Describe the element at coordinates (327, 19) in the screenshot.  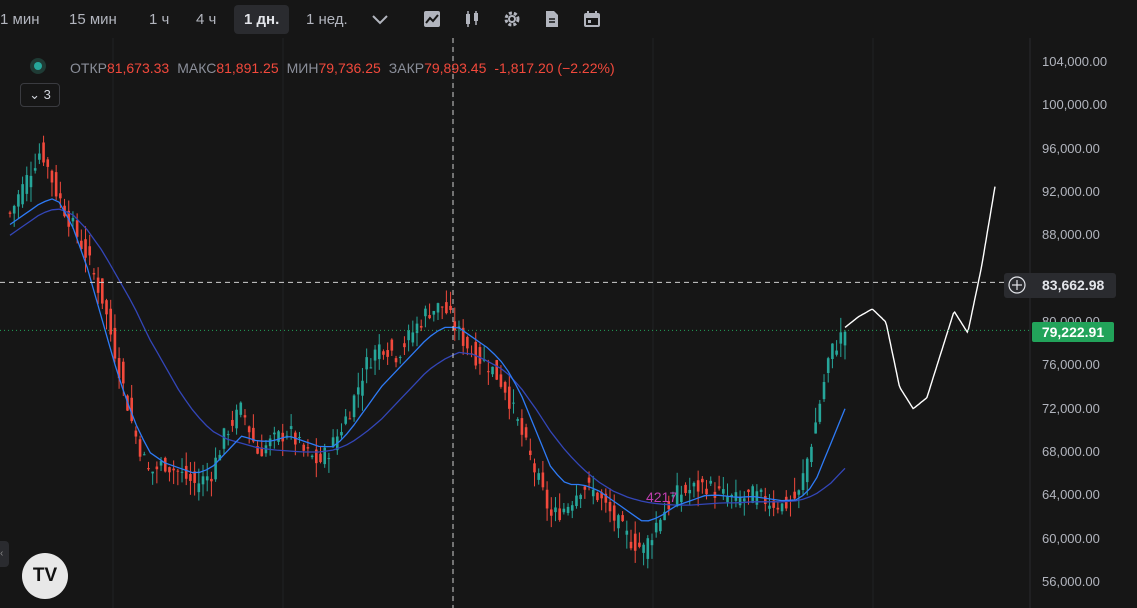
I see `timeframe-1w-button: 1 нед.` at that location.